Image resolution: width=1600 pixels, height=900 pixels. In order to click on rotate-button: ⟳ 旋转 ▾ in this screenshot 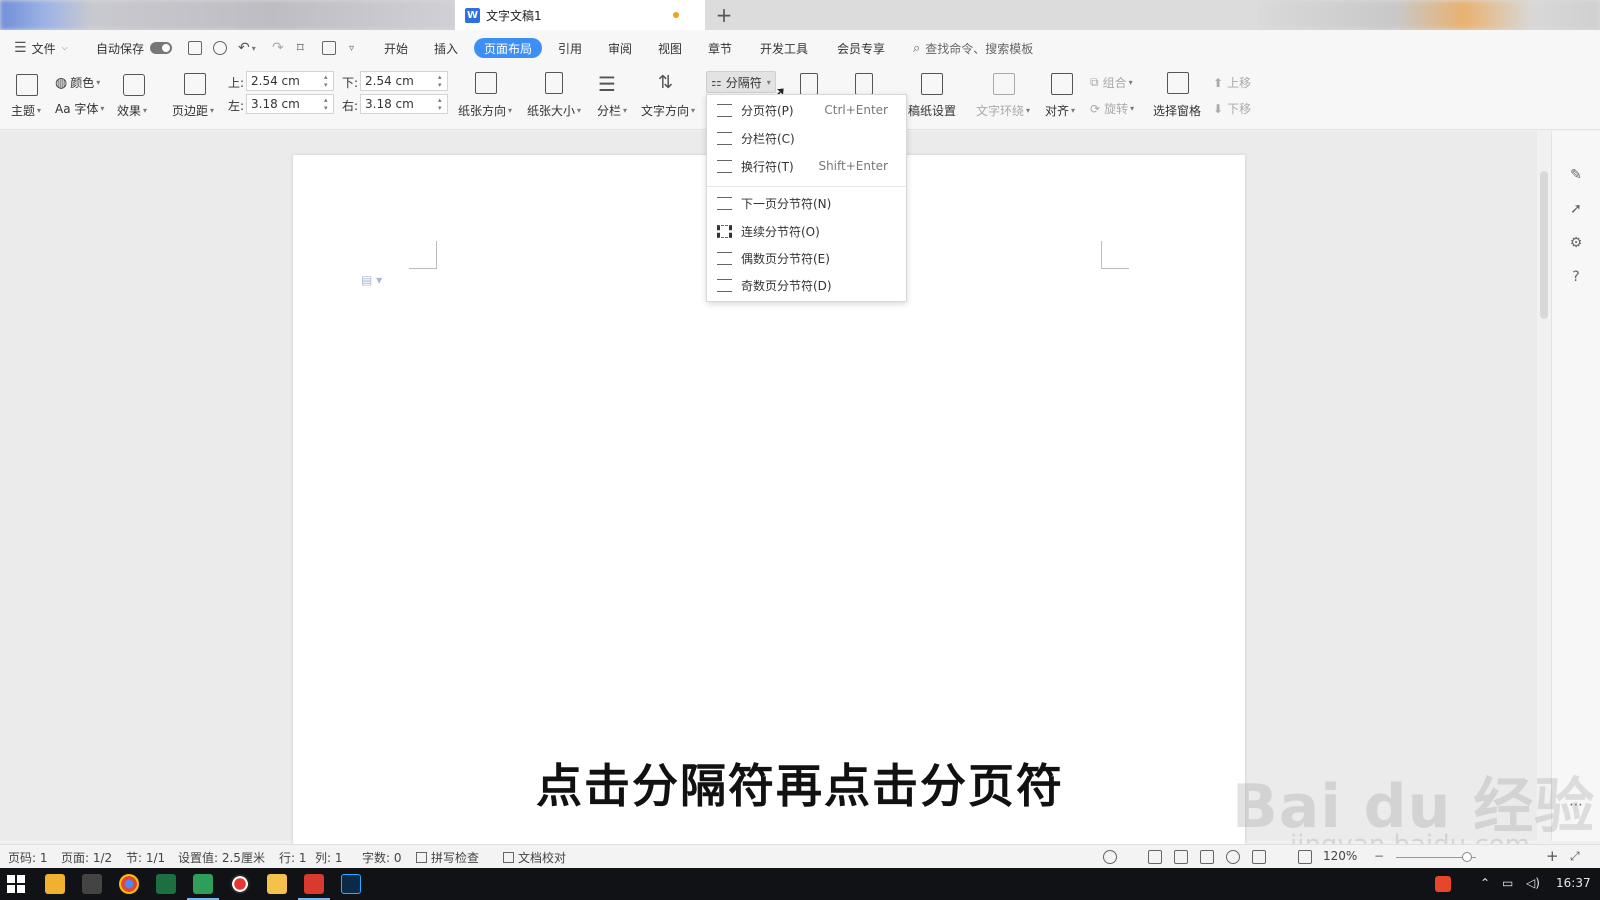, I will do `click(1112, 108)`.